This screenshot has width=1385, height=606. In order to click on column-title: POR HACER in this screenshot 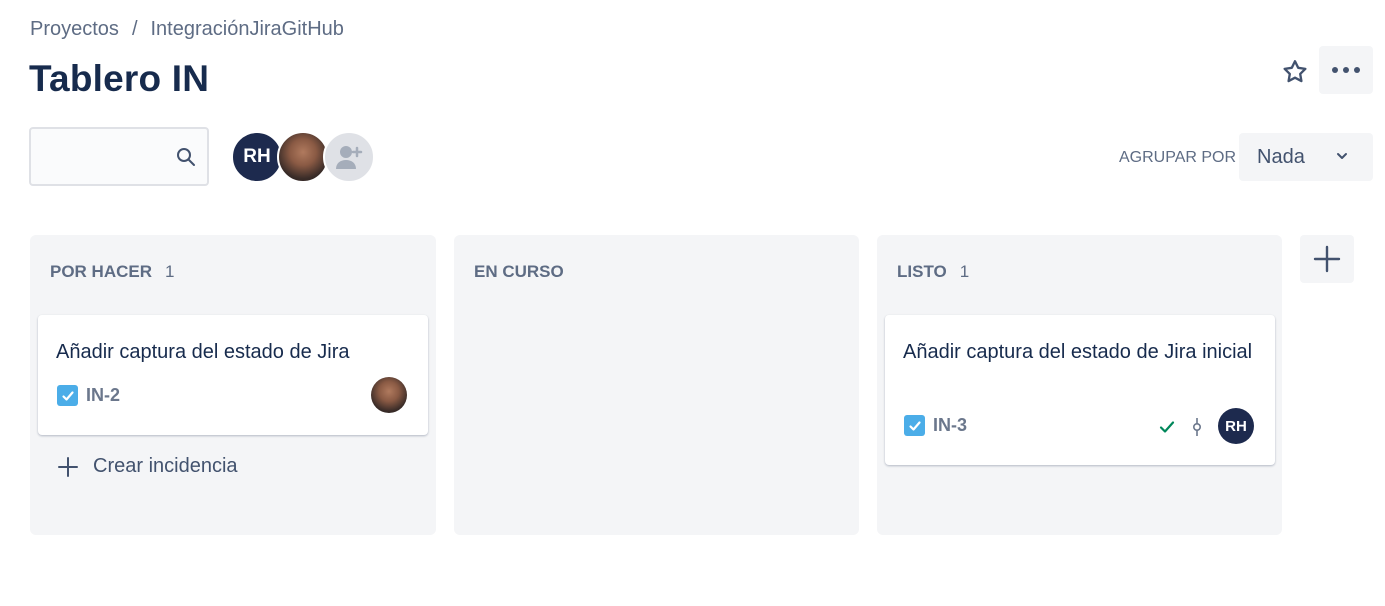, I will do `click(101, 271)`.